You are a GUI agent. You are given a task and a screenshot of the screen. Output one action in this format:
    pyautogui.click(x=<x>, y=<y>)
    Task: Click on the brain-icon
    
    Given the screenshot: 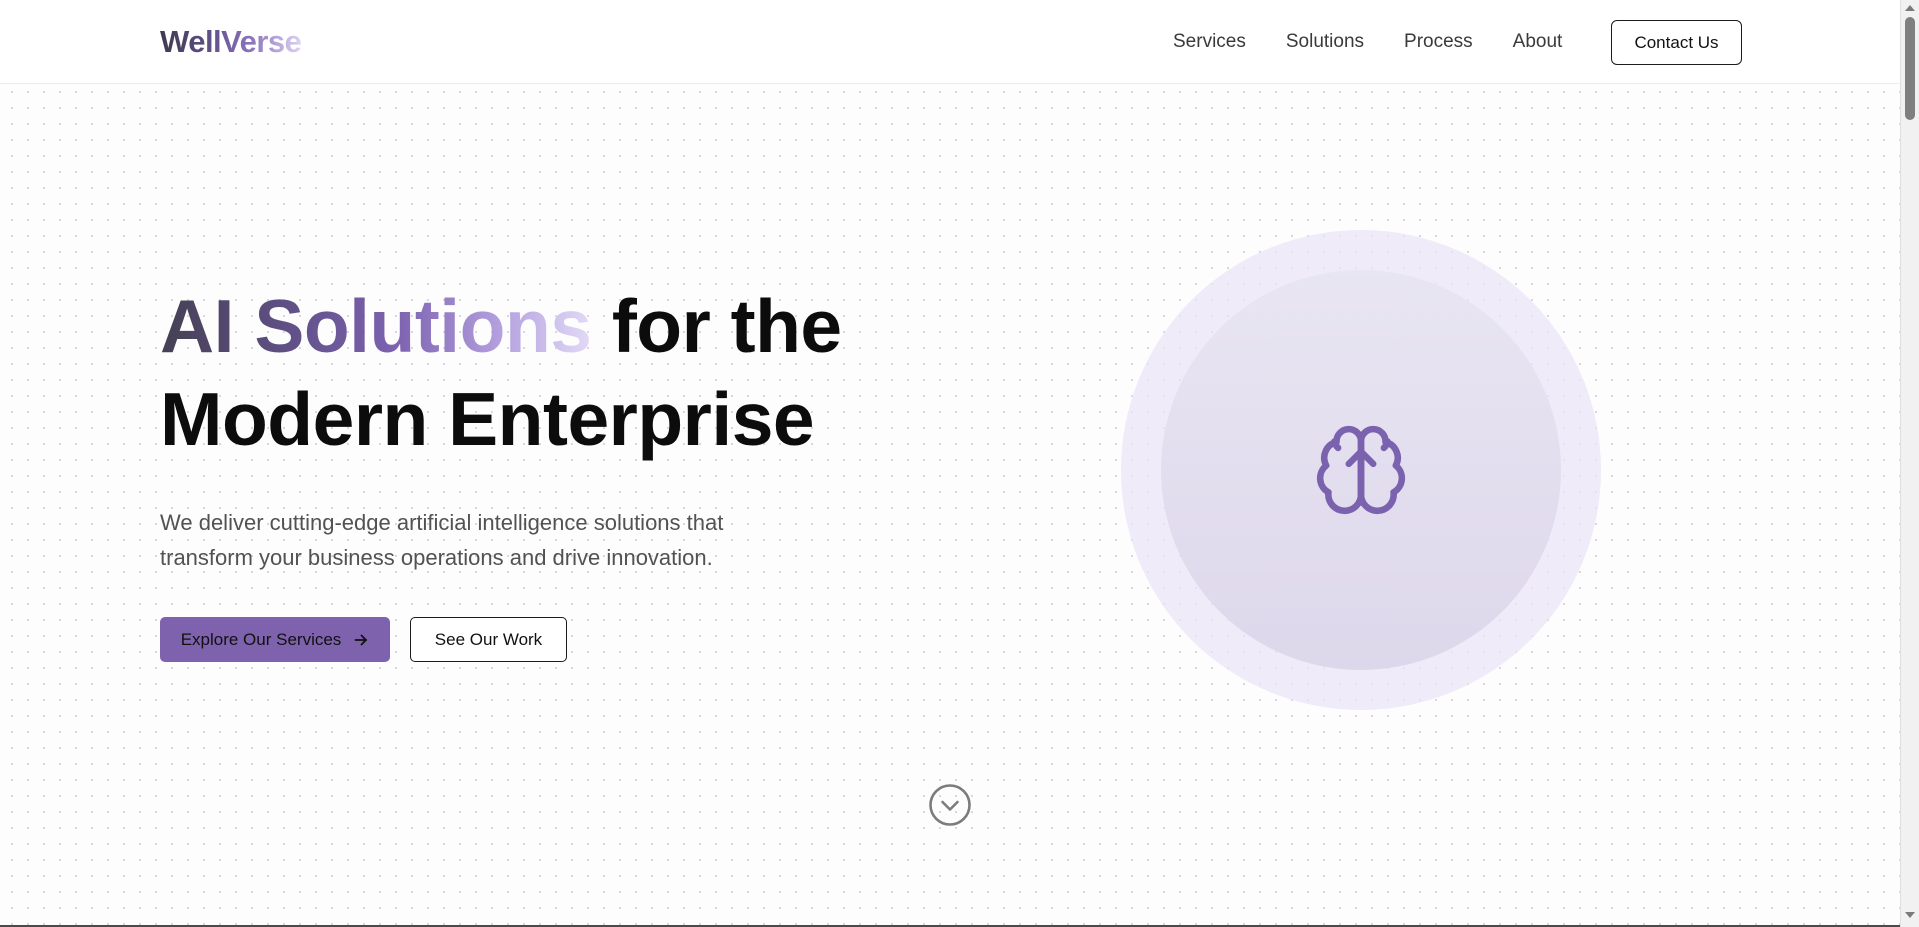 What is the action you would take?
    pyautogui.click(x=1361, y=470)
    